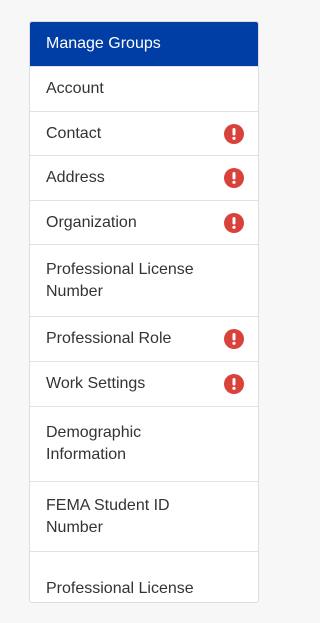 The height and width of the screenshot is (623, 320). What do you see at coordinates (75, 177) in the screenshot?
I see `sidebar-item-label: Address` at bounding box center [75, 177].